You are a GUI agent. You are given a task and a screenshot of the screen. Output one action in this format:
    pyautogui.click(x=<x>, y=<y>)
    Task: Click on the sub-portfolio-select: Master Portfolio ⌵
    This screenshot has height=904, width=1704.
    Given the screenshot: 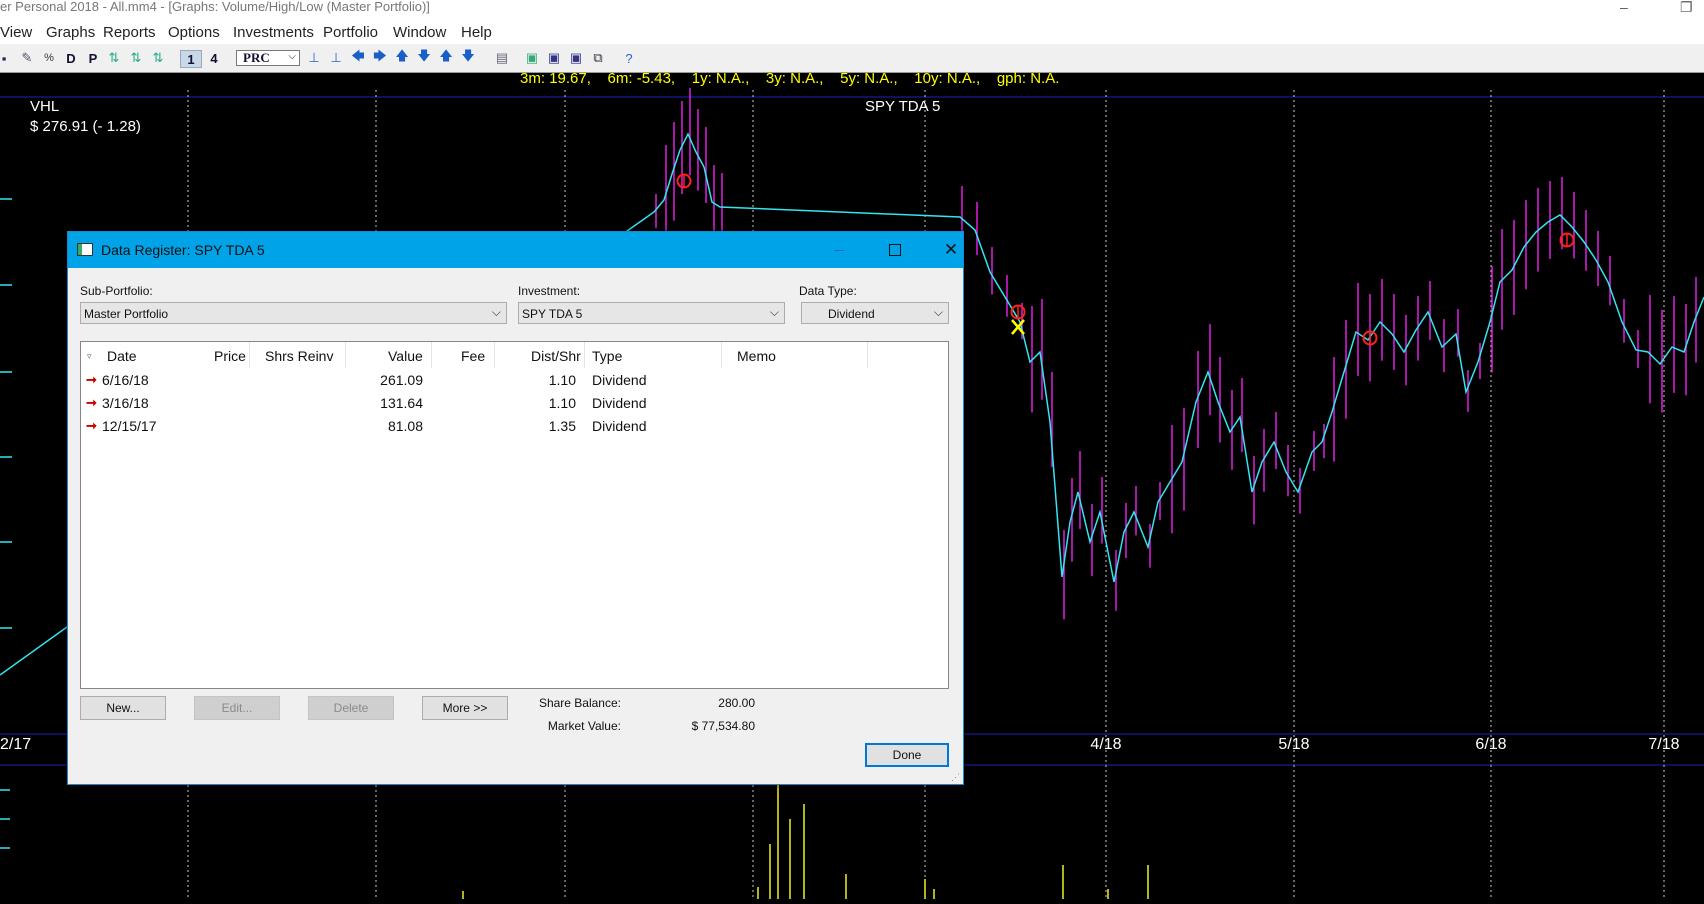 What is the action you would take?
    pyautogui.click(x=293, y=313)
    